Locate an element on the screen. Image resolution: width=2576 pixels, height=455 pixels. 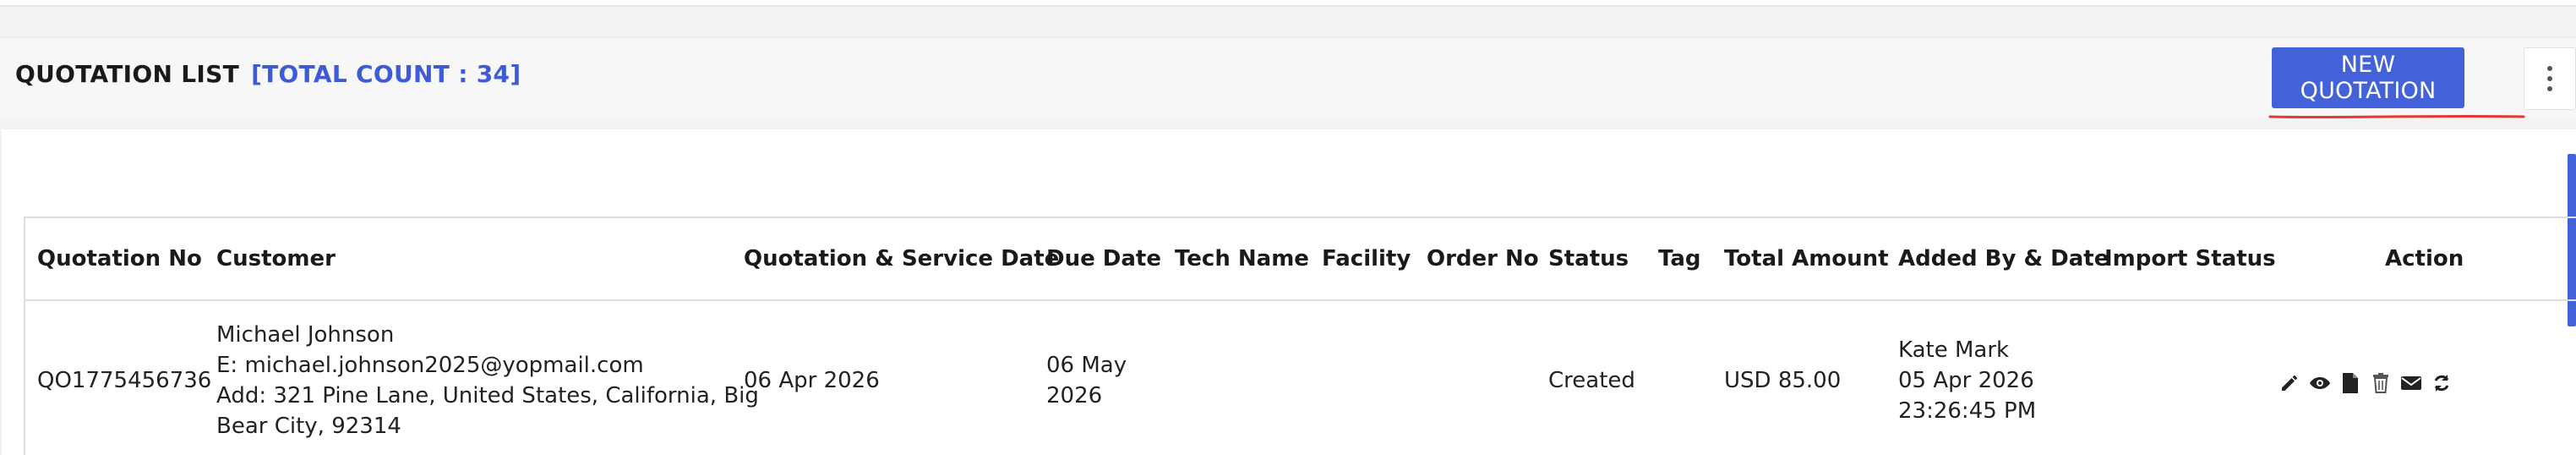
cell-service-date: 06 Apr 2026 is located at coordinates (812, 380).